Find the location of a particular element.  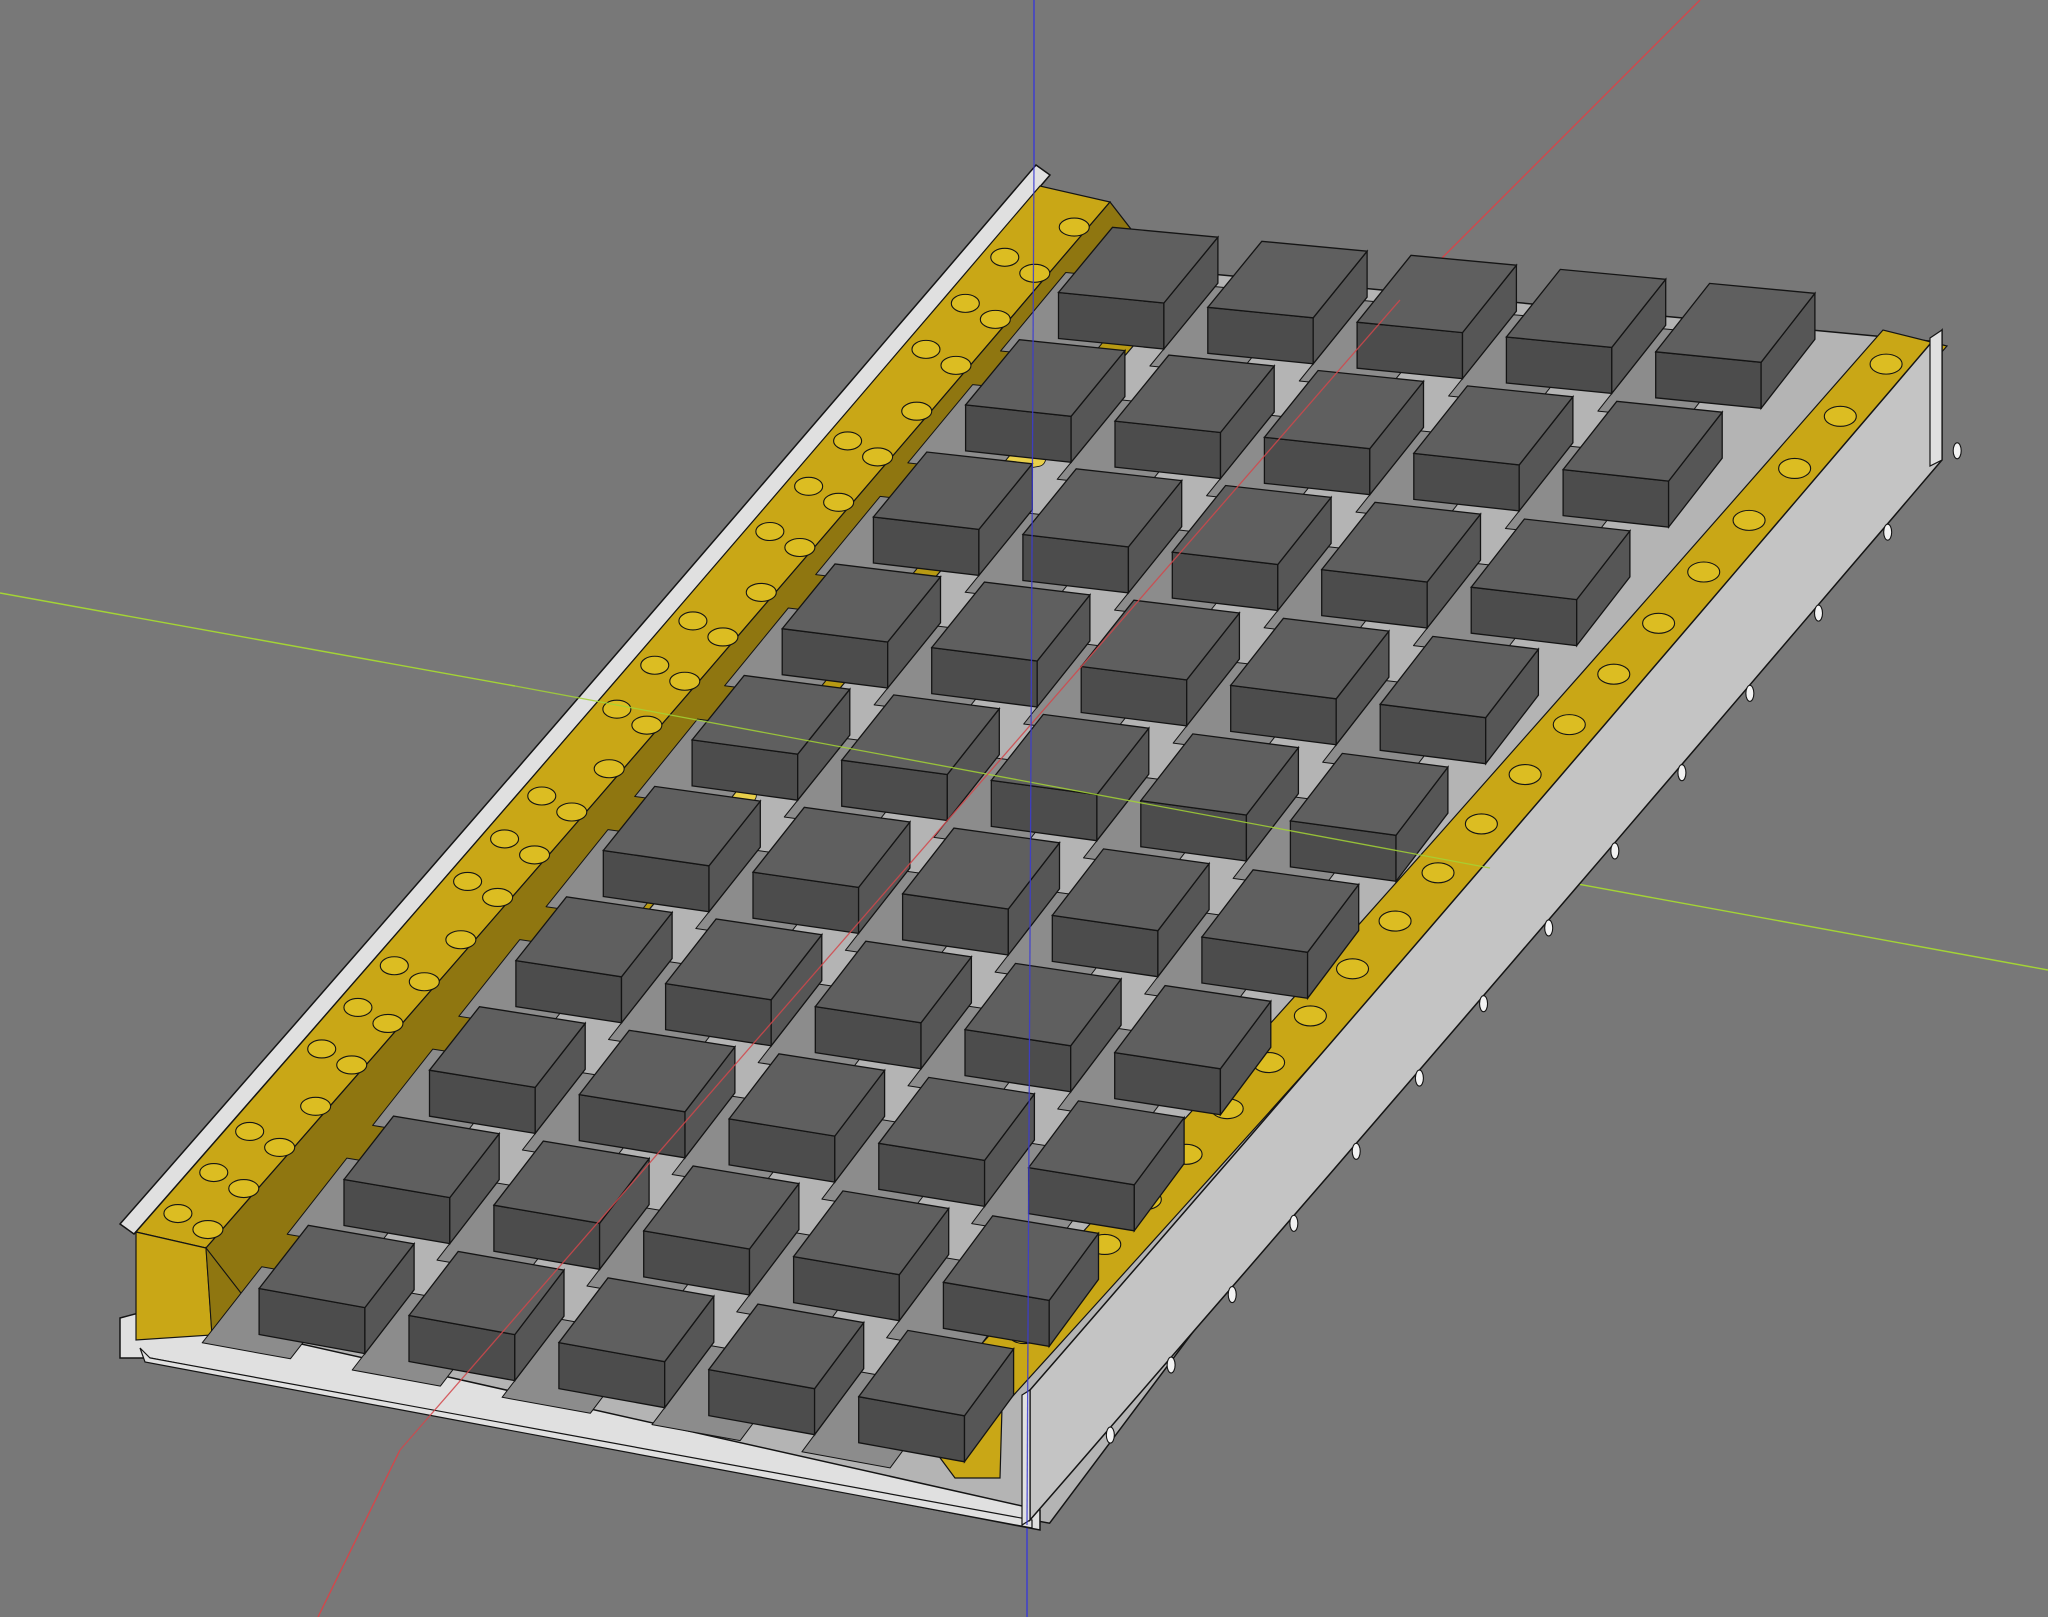

left-rail-end-face is located at coordinates (174, 1286).